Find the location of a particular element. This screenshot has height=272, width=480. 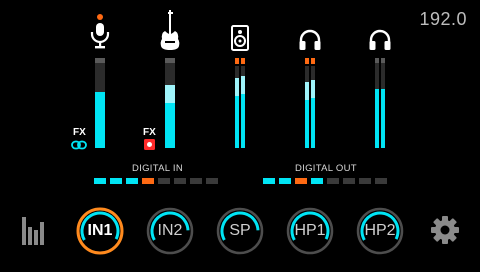

meter-hp2-right is located at coordinates (383, 103).